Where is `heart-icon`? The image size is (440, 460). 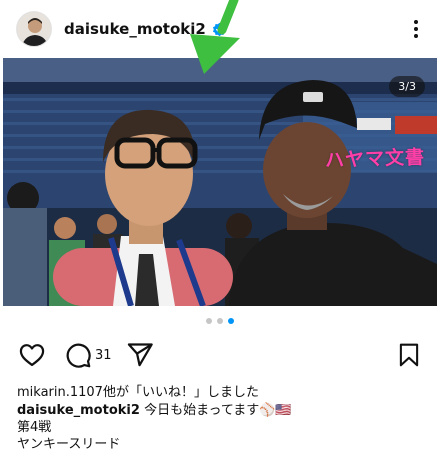 heart-icon is located at coordinates (32, 355).